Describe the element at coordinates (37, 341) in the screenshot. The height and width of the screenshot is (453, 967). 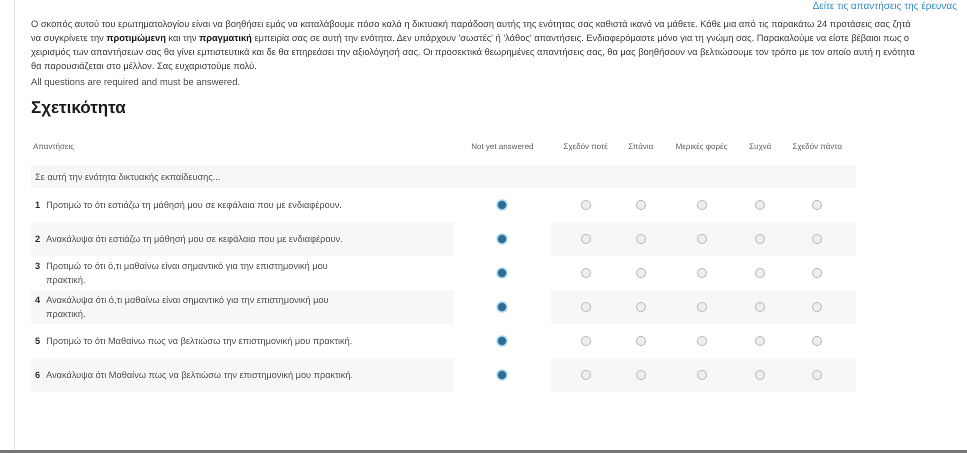
I see `question-number: 5` at that location.